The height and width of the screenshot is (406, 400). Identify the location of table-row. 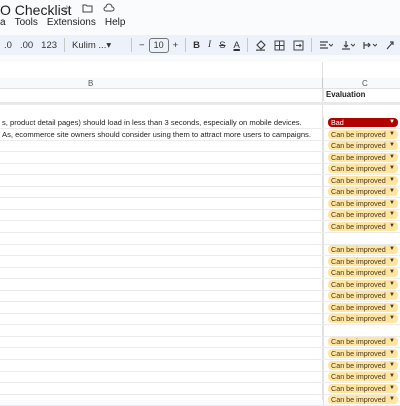
(200, 330).